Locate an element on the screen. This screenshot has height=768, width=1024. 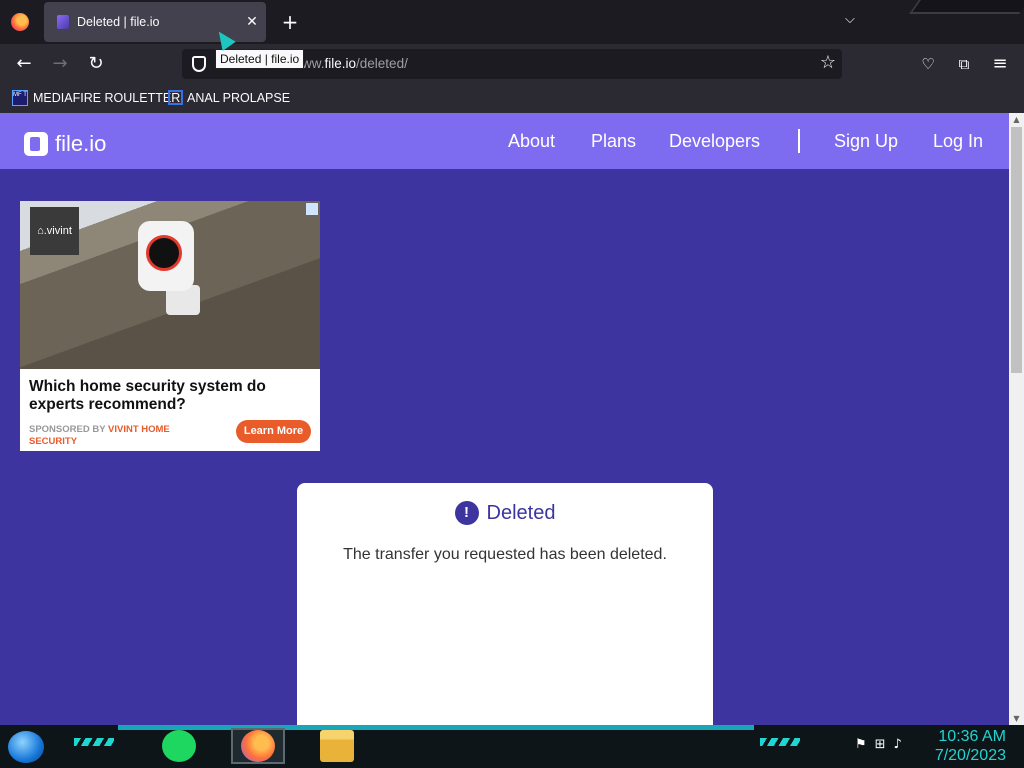
nav-plans: Plans is located at coordinates (613, 141).